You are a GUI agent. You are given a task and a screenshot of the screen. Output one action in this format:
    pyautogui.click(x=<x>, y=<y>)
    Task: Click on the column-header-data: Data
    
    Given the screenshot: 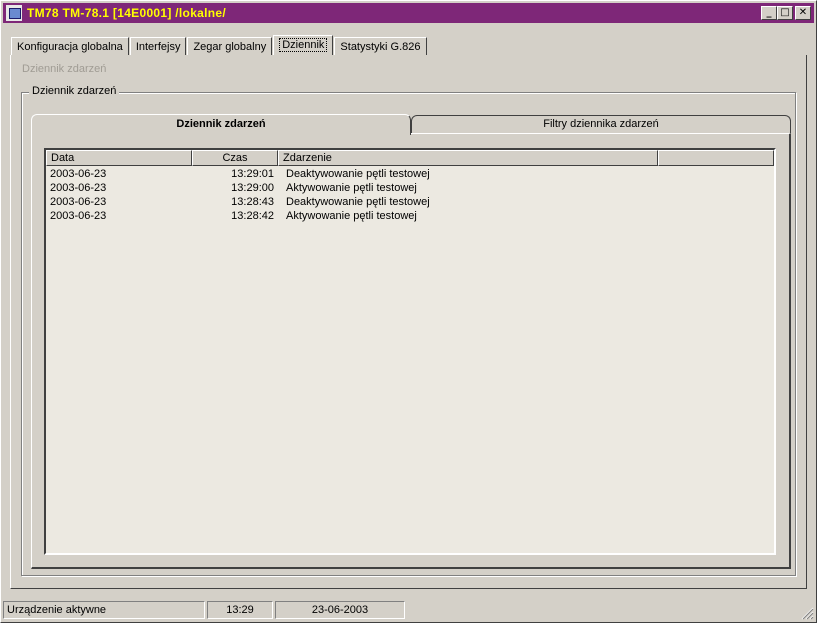 What is the action you would take?
    pyautogui.click(x=119, y=158)
    